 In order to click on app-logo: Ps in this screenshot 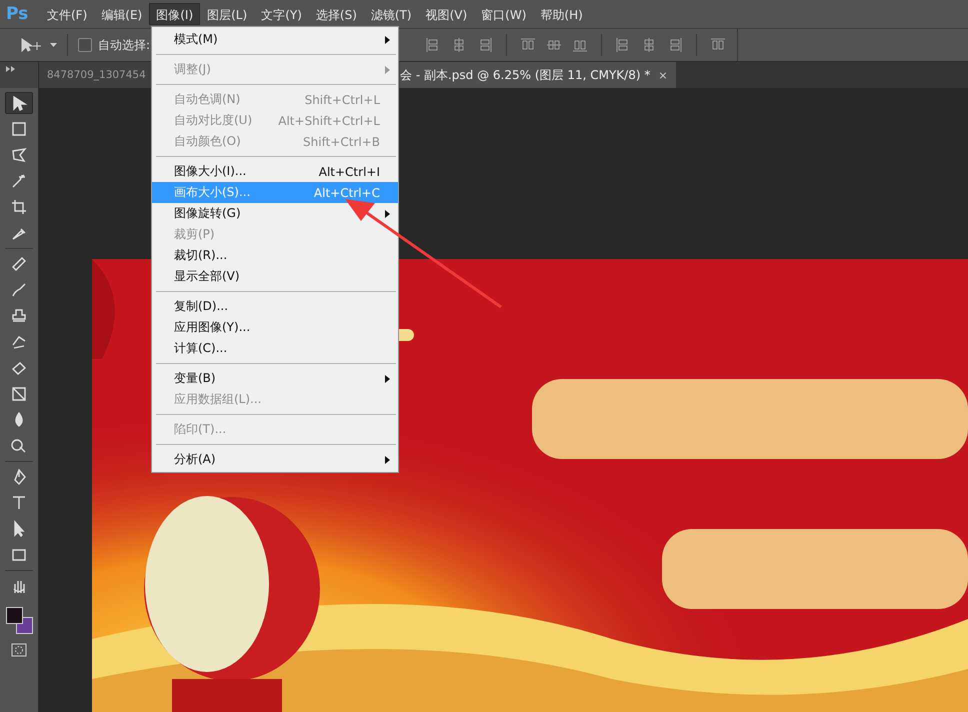, I will do `click(18, 14)`.